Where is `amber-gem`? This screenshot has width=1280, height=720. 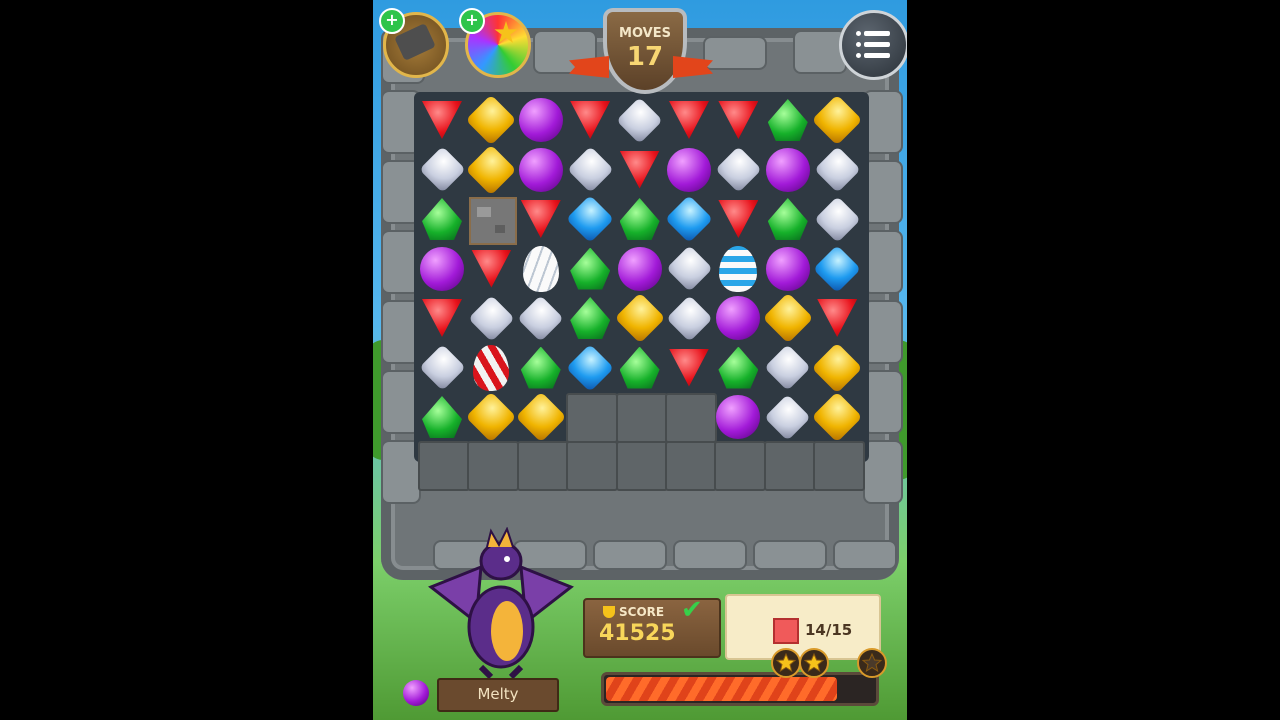 amber-gem is located at coordinates (837, 367).